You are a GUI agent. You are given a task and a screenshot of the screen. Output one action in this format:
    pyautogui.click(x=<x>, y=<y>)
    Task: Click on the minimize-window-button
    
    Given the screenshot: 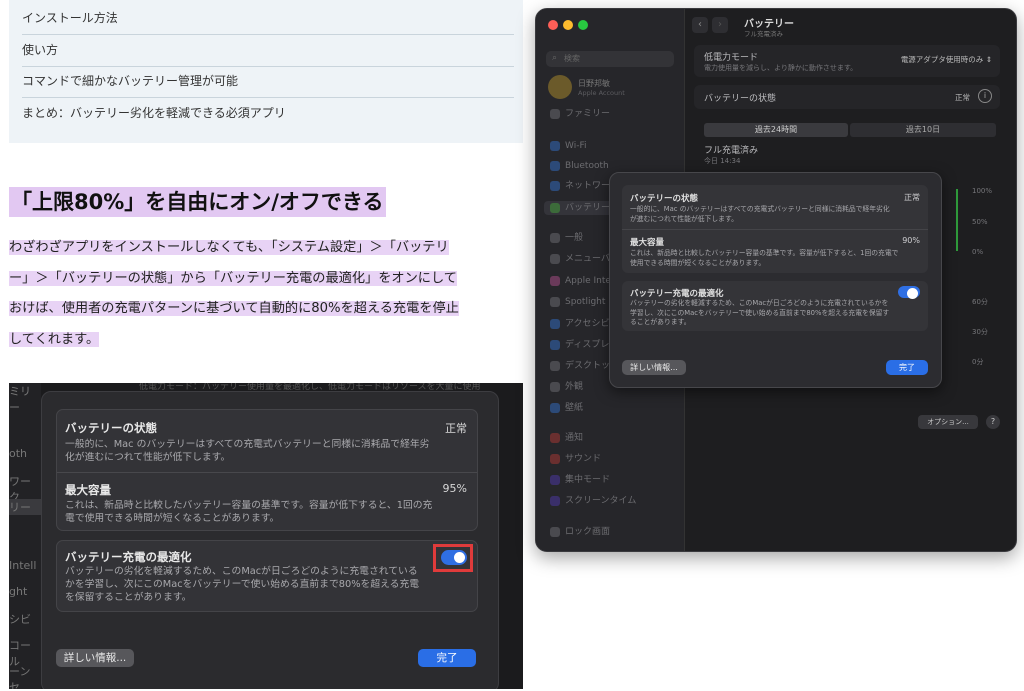 What is the action you would take?
    pyautogui.click(x=568, y=25)
    